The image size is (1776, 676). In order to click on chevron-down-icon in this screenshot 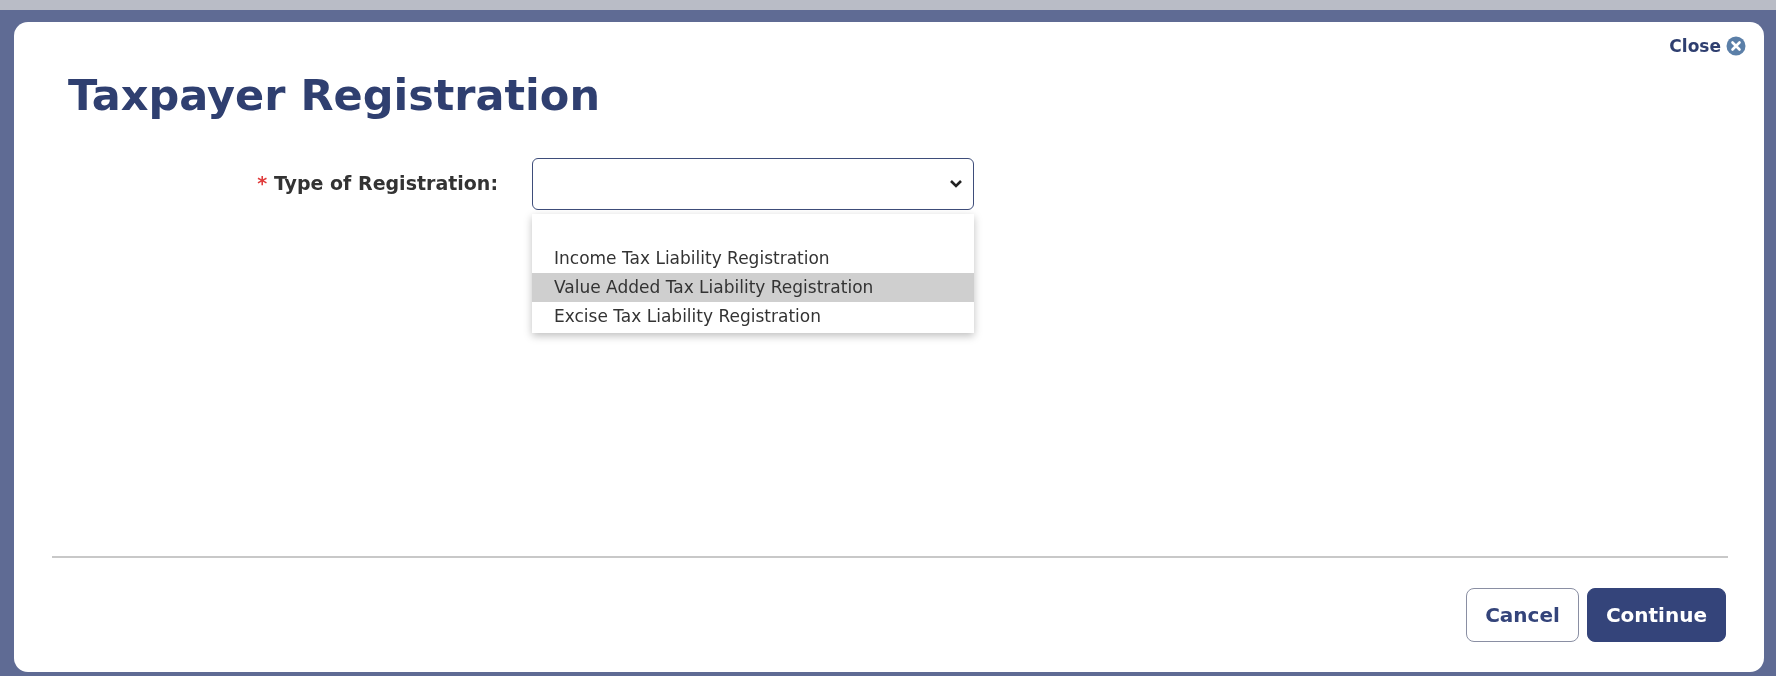, I will do `click(956, 184)`.